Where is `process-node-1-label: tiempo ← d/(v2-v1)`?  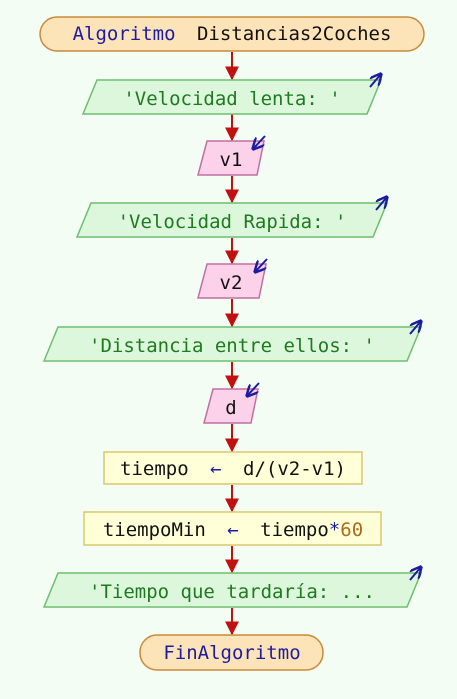 process-node-1-label: tiempo ← d/(v2-v1) is located at coordinates (233, 469).